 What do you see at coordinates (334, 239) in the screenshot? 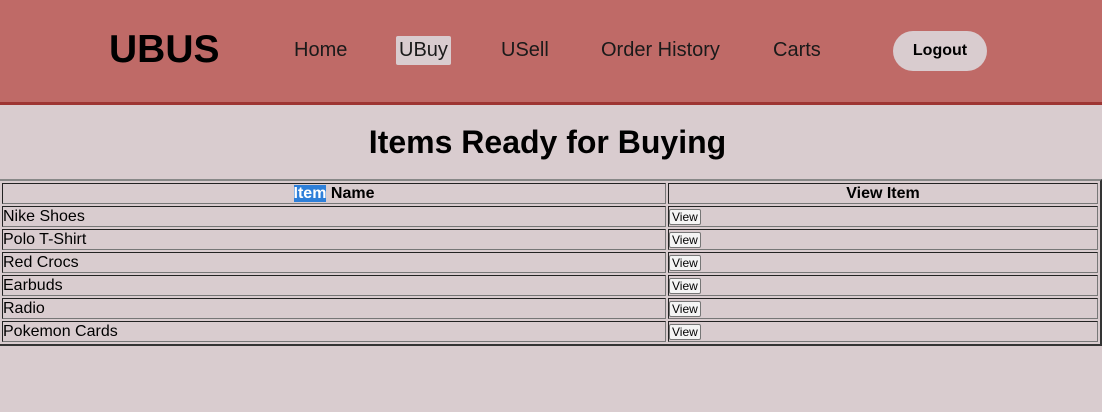
I see `item-name-cell: Polo T-Shirt` at bounding box center [334, 239].